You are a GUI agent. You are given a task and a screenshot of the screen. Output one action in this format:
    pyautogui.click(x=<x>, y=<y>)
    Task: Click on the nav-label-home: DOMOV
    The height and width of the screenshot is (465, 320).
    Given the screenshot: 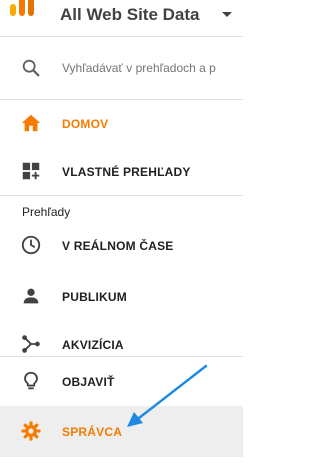 What is the action you would take?
    pyautogui.click(x=85, y=124)
    